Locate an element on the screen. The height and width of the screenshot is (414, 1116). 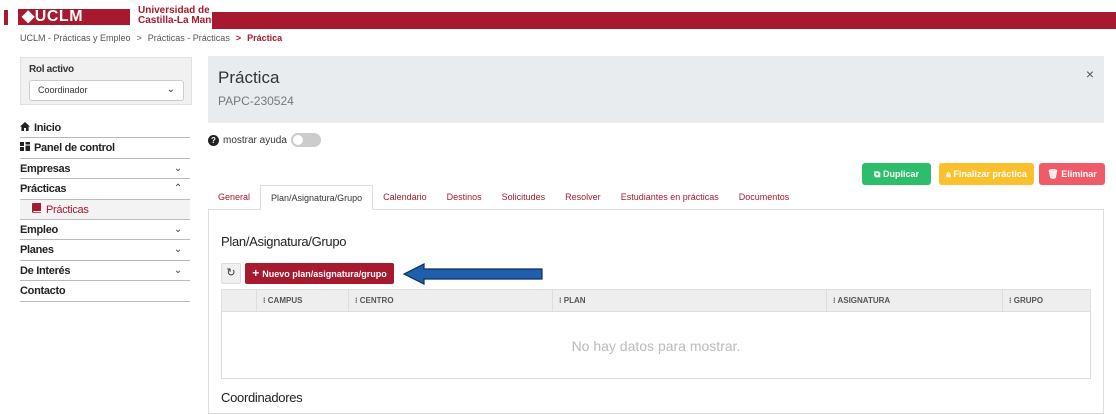
home-icon is located at coordinates (27, 129).